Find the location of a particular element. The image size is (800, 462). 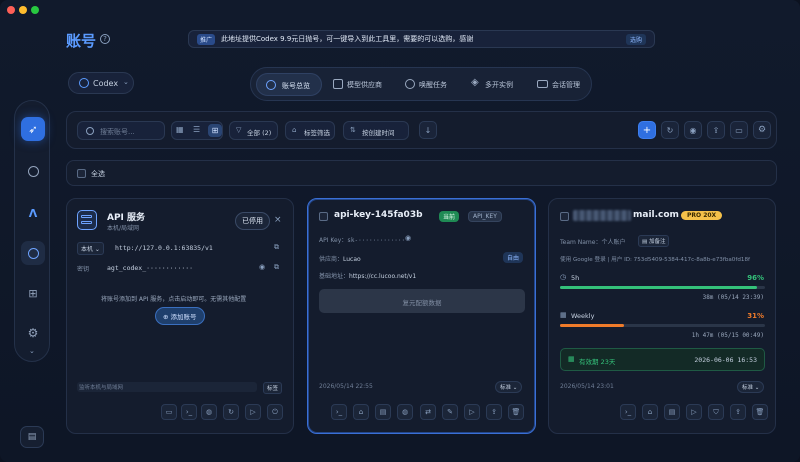

scope-select: 本机 ⌄ is located at coordinates (90, 248).